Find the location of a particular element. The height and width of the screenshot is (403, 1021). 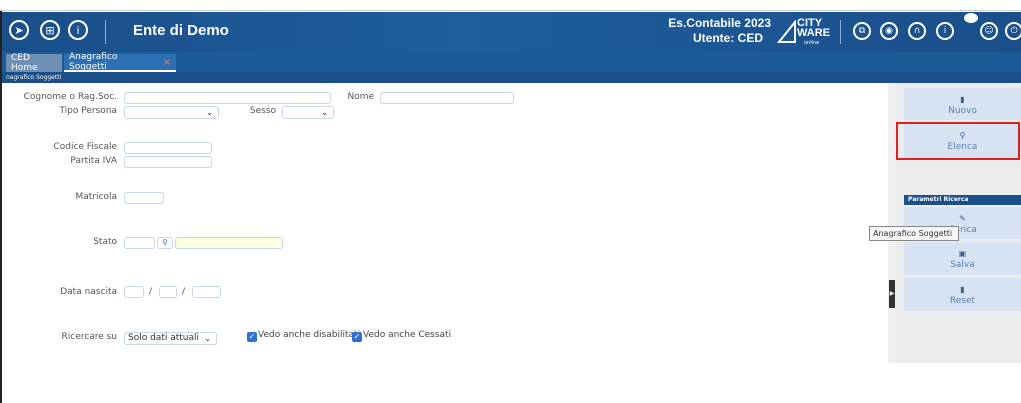

breadcrumb-bar: nagrafico Soggetti is located at coordinates (511, 77).